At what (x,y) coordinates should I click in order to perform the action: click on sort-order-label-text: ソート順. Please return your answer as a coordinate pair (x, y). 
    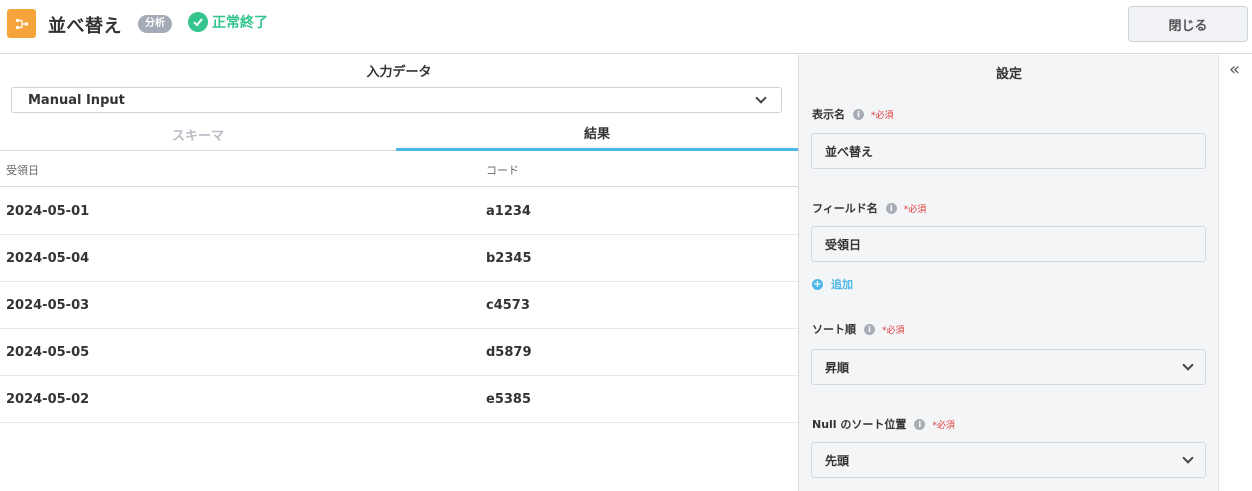
    Looking at the image, I should click on (834, 329).